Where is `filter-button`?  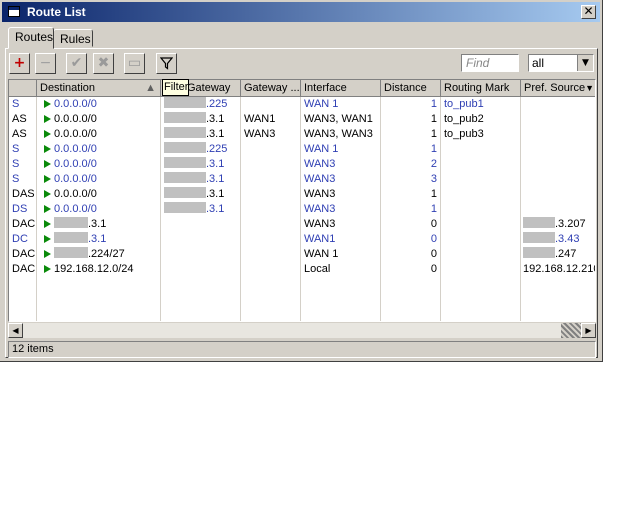
filter-button is located at coordinates (166, 63).